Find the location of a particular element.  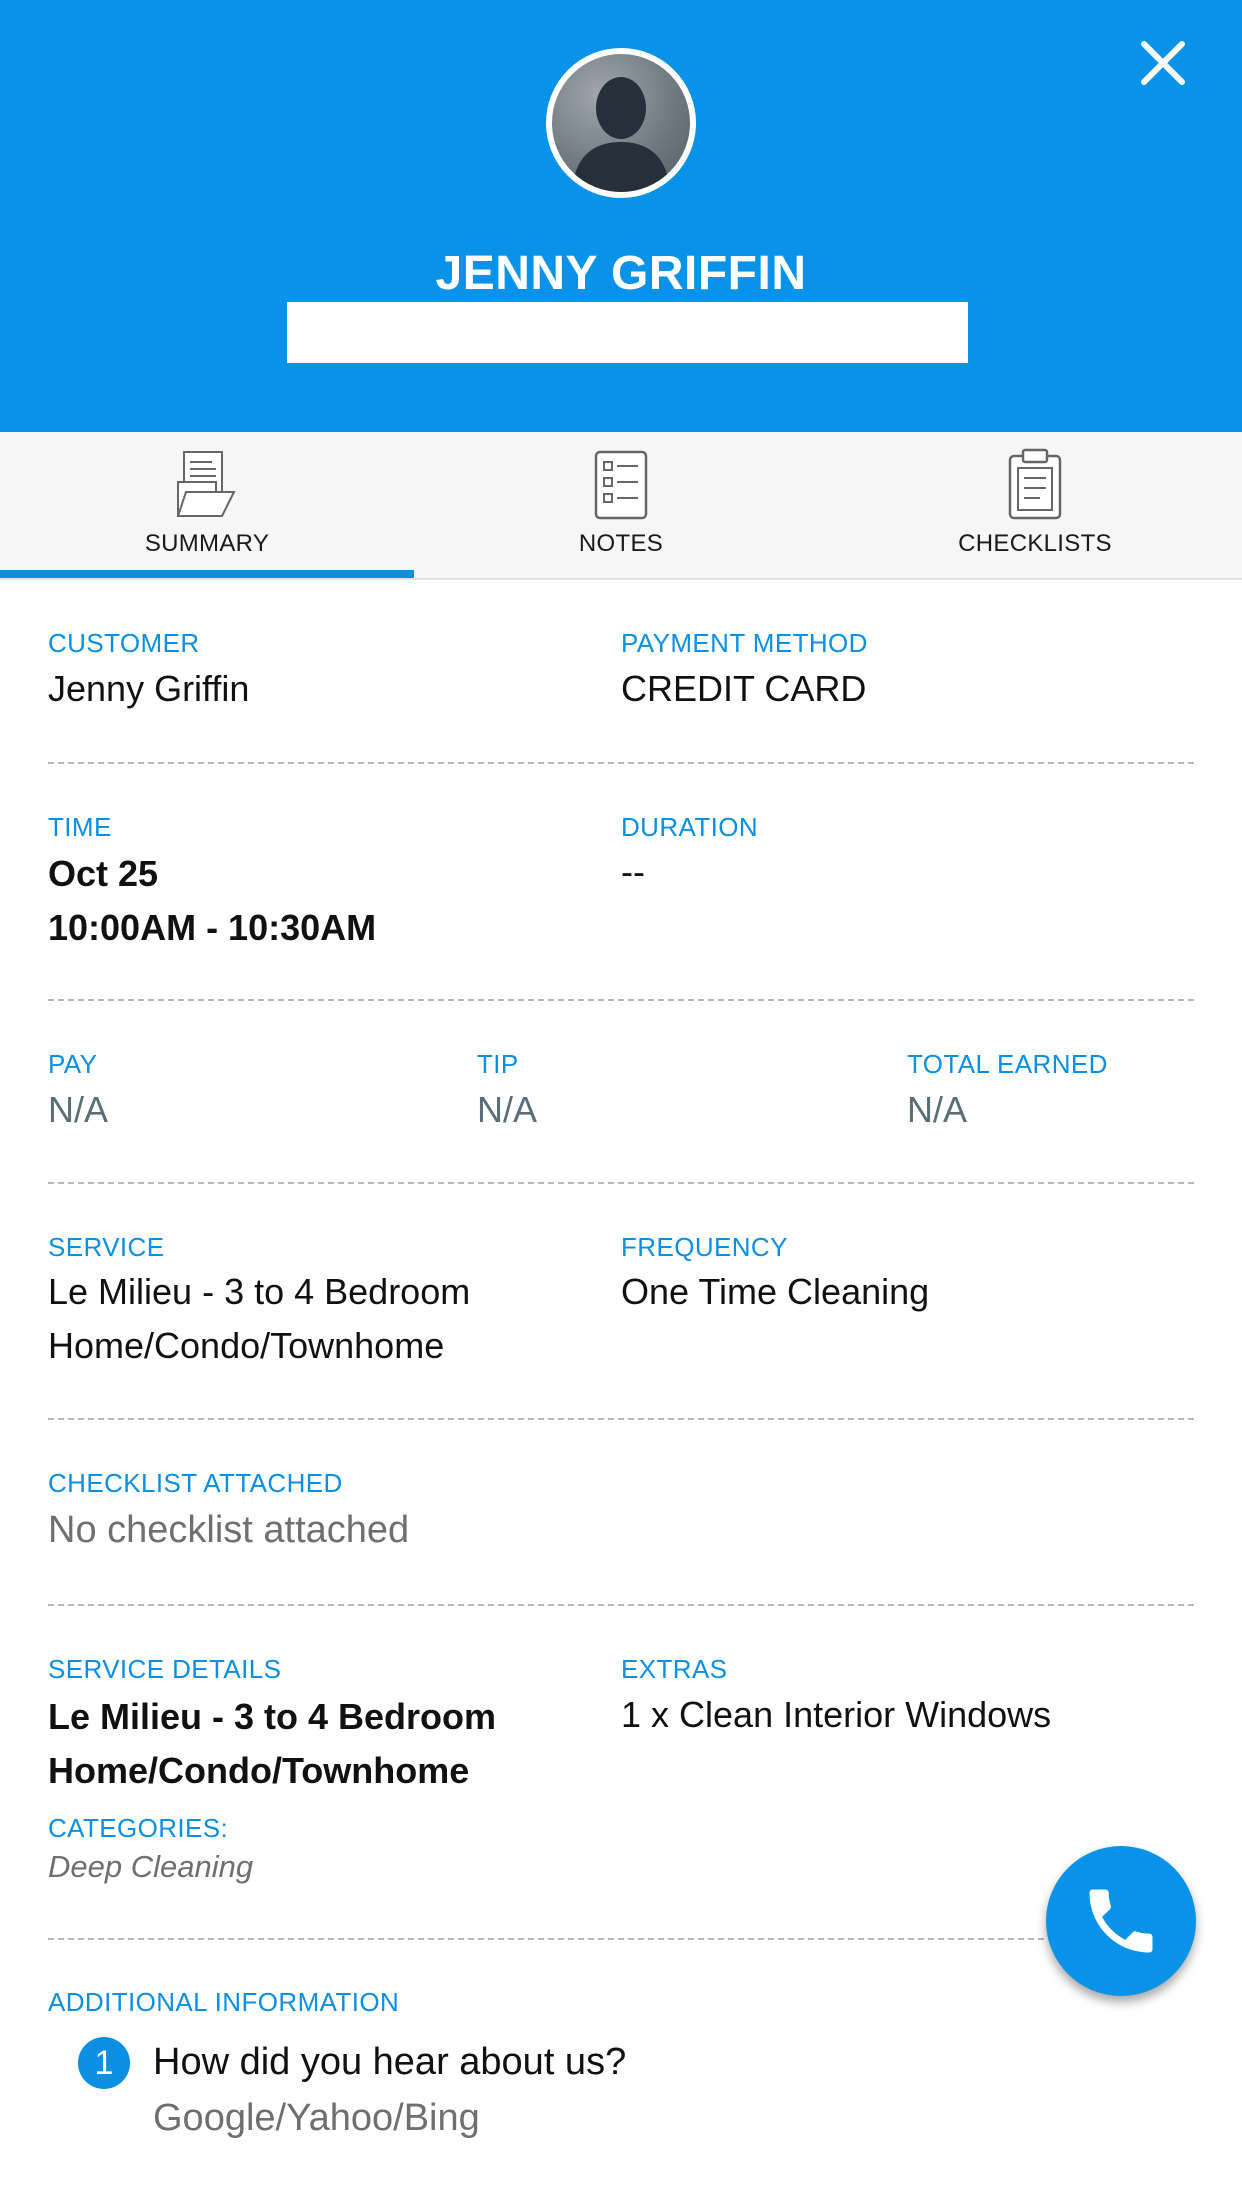

notes-list-icon is located at coordinates (621, 485).